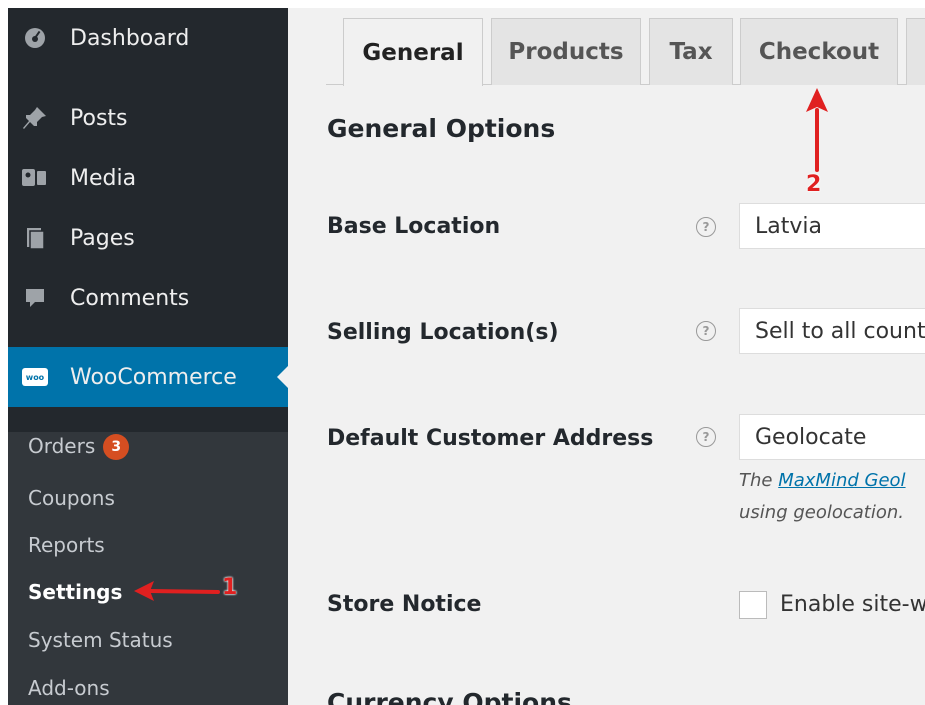  I want to click on menu-woocommerce: woo WooCommerce, so click(148, 377).